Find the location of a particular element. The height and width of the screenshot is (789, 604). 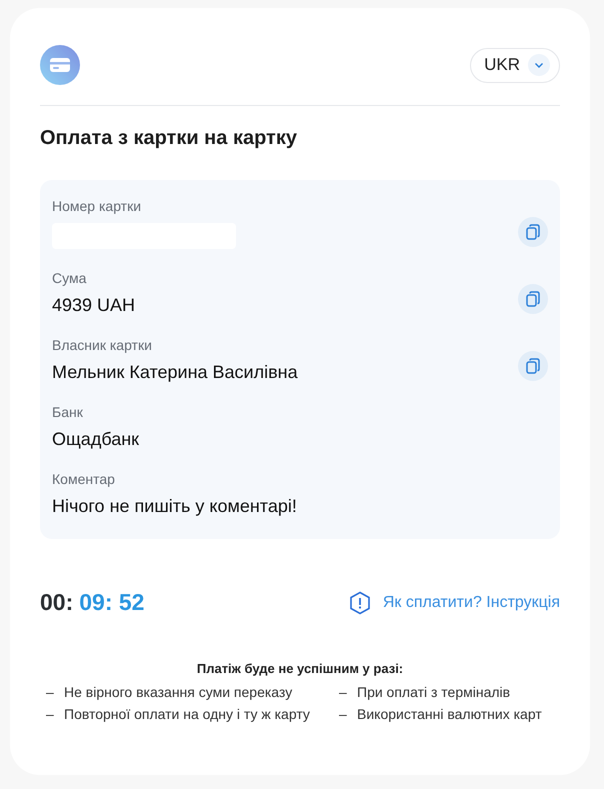

condition-text: Використанні валютних карт is located at coordinates (449, 714).